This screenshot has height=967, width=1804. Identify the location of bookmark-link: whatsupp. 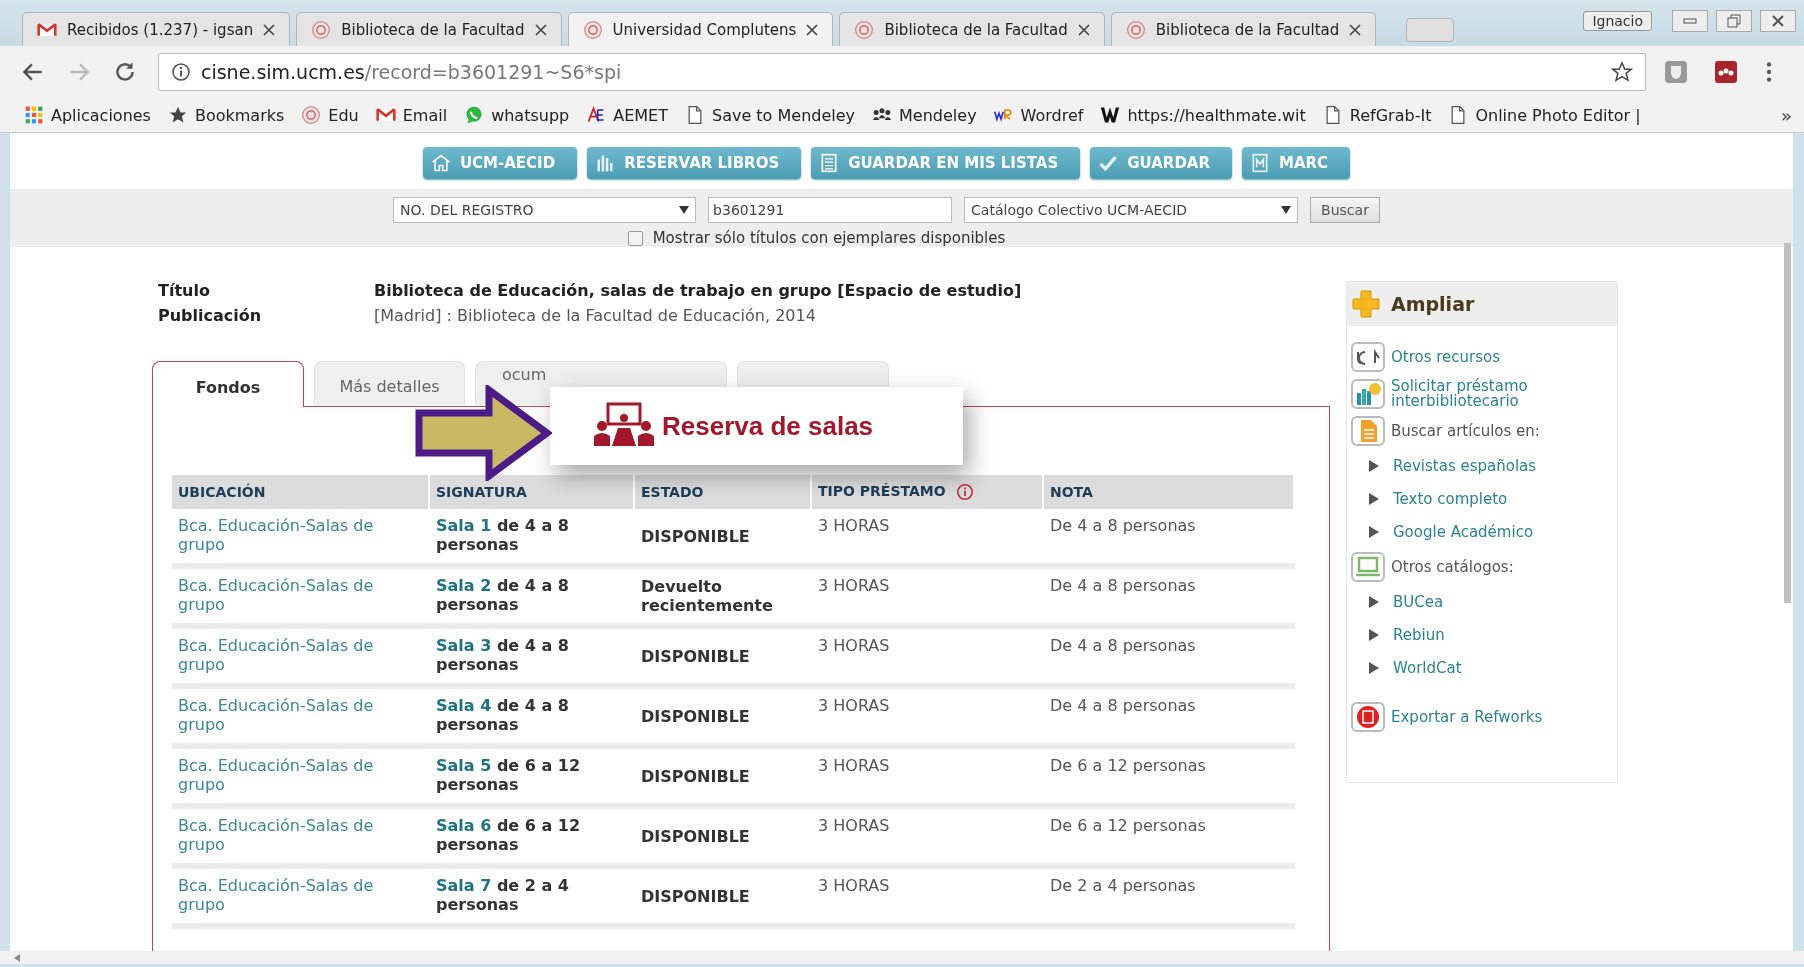
(530, 115).